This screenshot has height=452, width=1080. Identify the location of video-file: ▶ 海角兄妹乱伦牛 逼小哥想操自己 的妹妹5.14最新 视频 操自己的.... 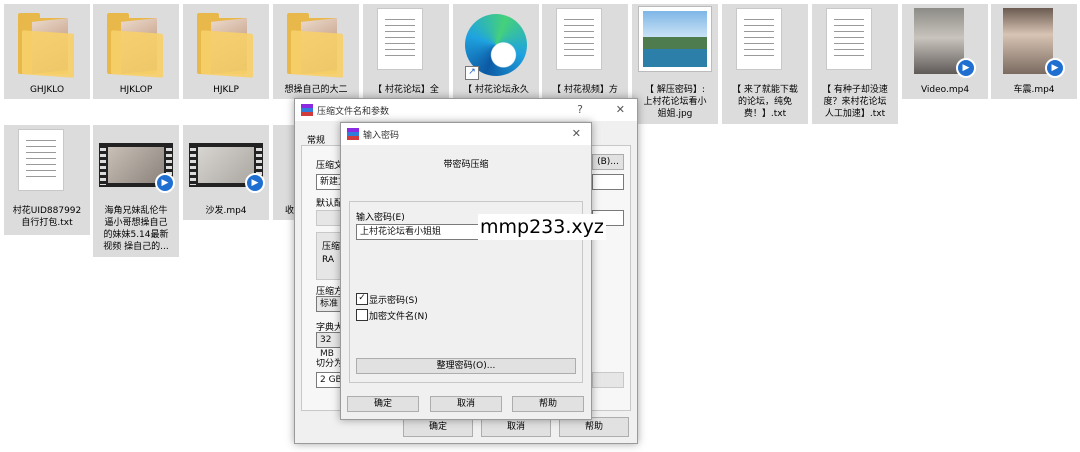
(136, 191).